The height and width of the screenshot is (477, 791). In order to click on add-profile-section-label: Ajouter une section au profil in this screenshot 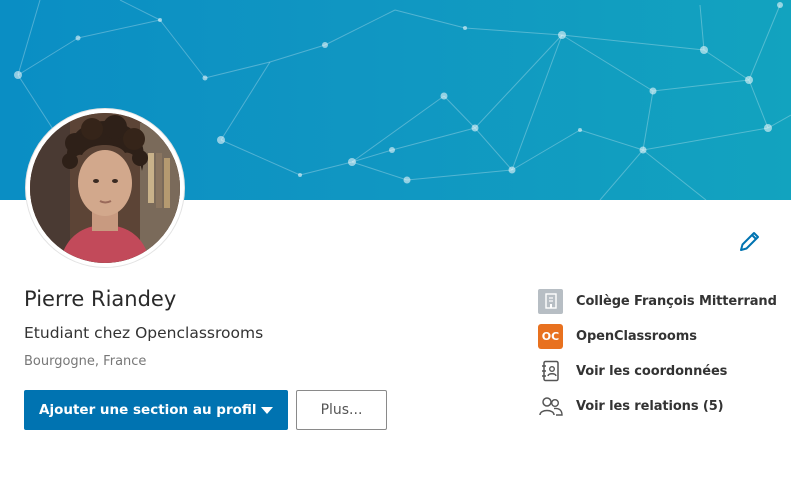, I will do `click(148, 410)`.